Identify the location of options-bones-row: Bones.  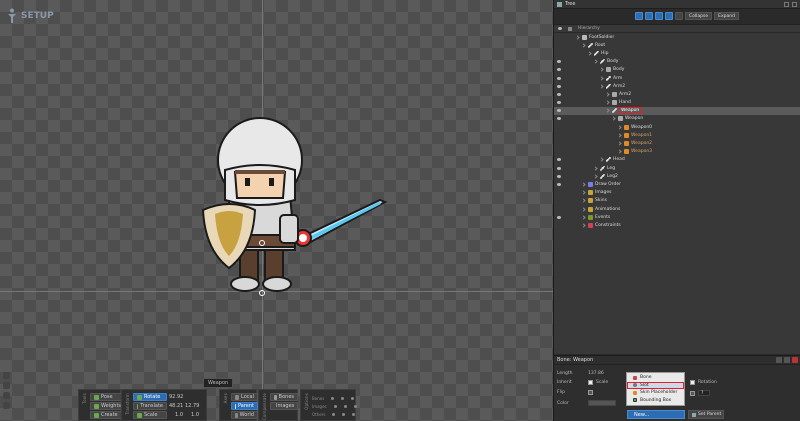
(334, 398).